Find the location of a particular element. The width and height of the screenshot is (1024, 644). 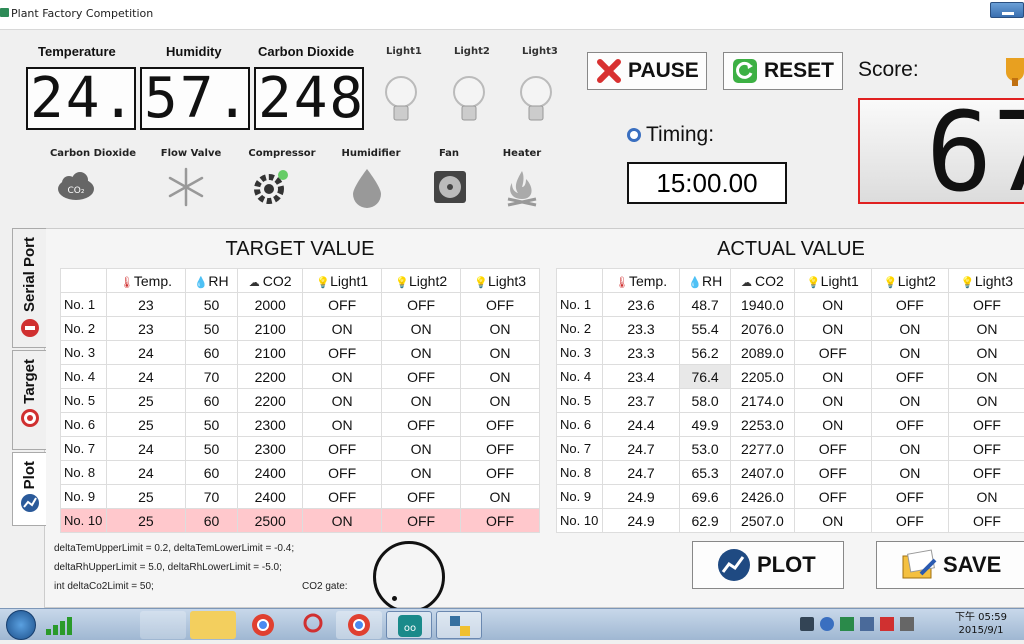

table-cell: 49.9 is located at coordinates (705, 425).